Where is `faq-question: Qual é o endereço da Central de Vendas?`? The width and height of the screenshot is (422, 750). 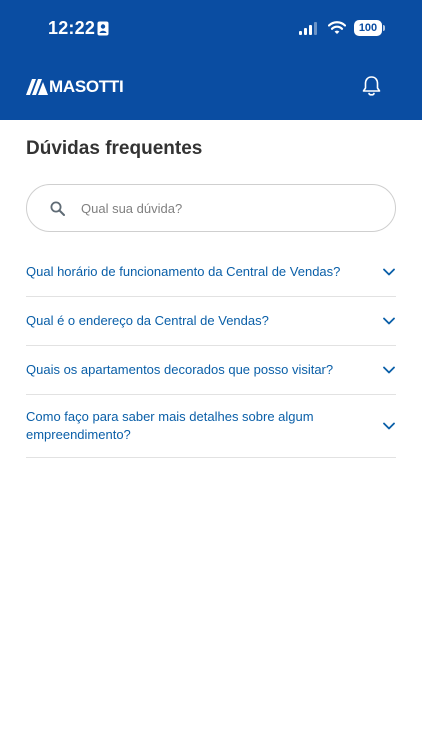
faq-question: Qual é o endereço da Central de Vendas? is located at coordinates (147, 320).